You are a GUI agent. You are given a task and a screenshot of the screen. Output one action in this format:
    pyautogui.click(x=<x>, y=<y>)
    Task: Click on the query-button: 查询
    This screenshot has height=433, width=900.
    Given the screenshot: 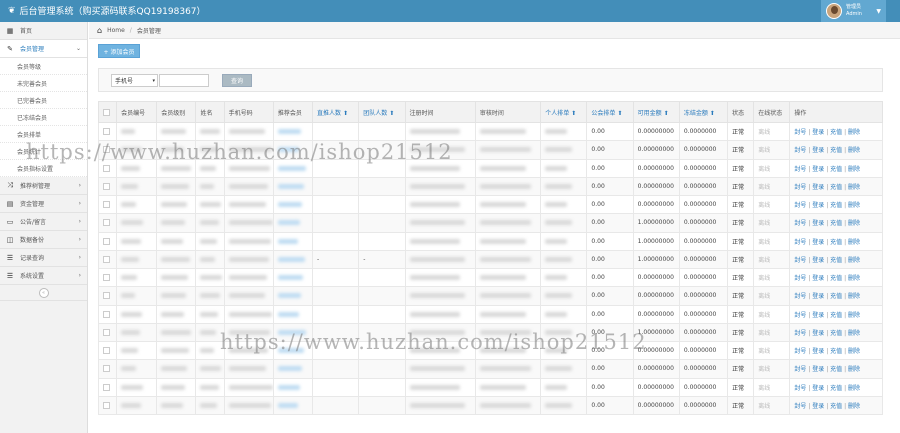 What is the action you would take?
    pyautogui.click(x=237, y=80)
    